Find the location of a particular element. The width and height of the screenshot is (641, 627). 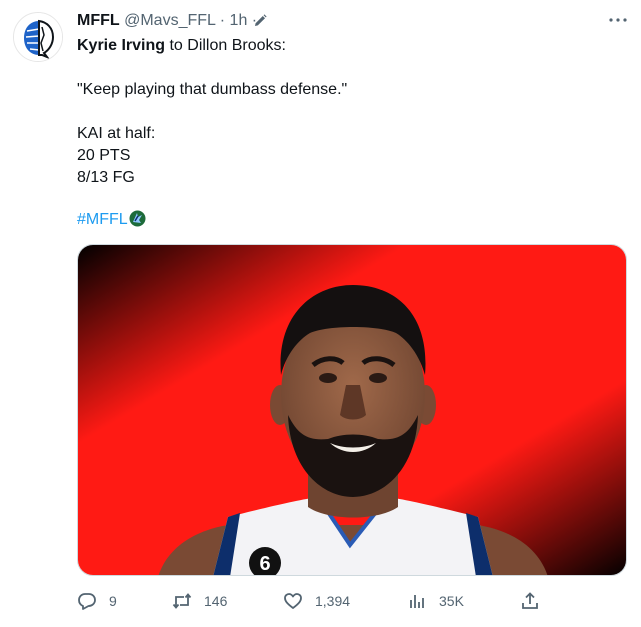

hashtag-line: #MFFL is located at coordinates (111, 220).